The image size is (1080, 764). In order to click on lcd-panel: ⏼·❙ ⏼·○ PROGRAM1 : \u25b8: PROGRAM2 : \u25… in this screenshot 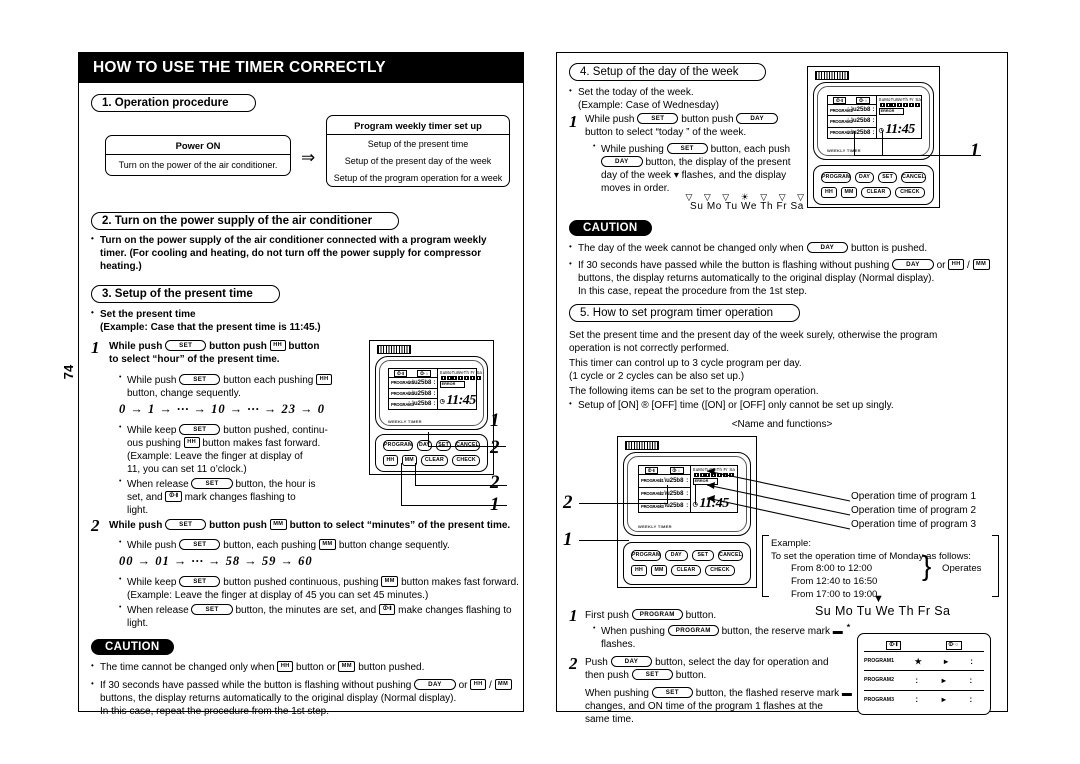, I will do `click(435, 389)`.